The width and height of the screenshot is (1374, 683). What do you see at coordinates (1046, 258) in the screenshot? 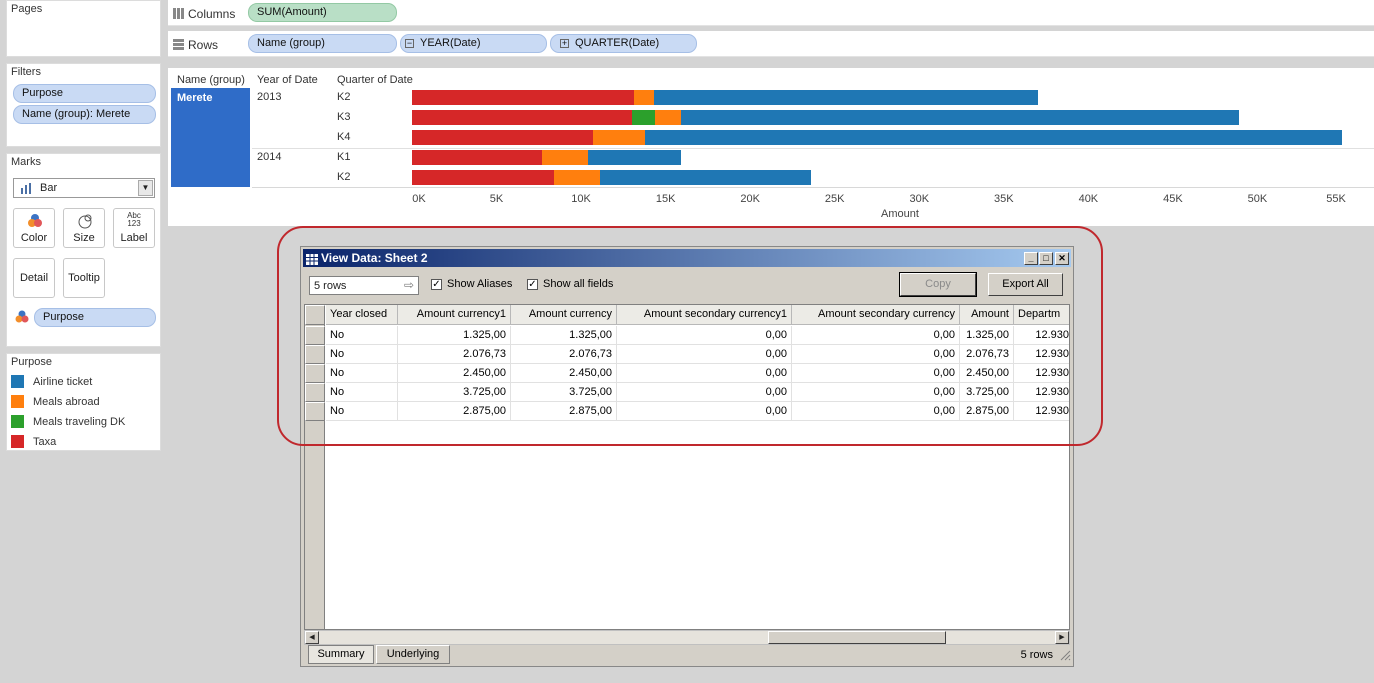
I see `maximize-icon: □` at bounding box center [1046, 258].